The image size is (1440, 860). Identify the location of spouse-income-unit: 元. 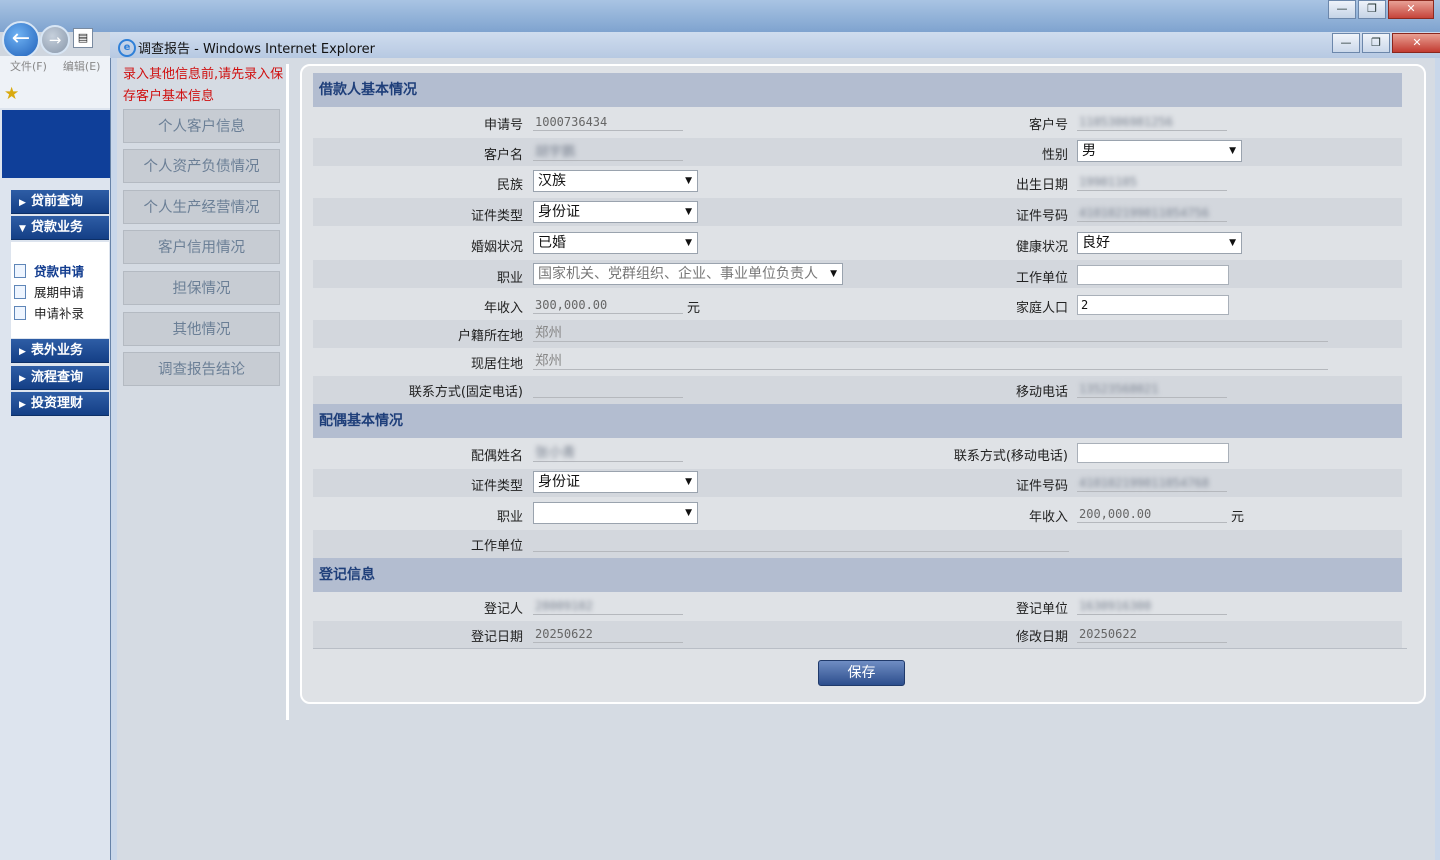
(1238, 517).